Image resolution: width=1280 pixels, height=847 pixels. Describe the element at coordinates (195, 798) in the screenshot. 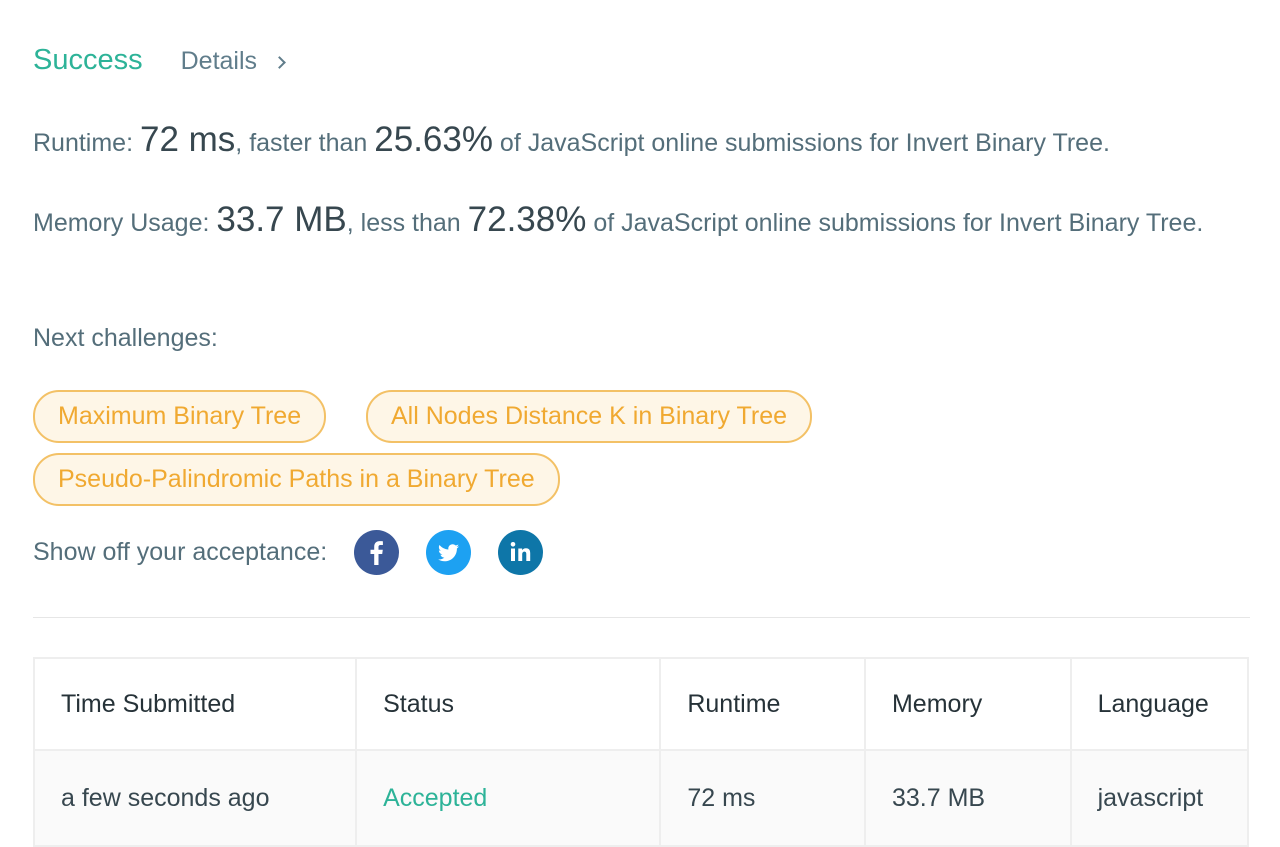

I see `cell-time-submitted: a few seconds ago` at that location.